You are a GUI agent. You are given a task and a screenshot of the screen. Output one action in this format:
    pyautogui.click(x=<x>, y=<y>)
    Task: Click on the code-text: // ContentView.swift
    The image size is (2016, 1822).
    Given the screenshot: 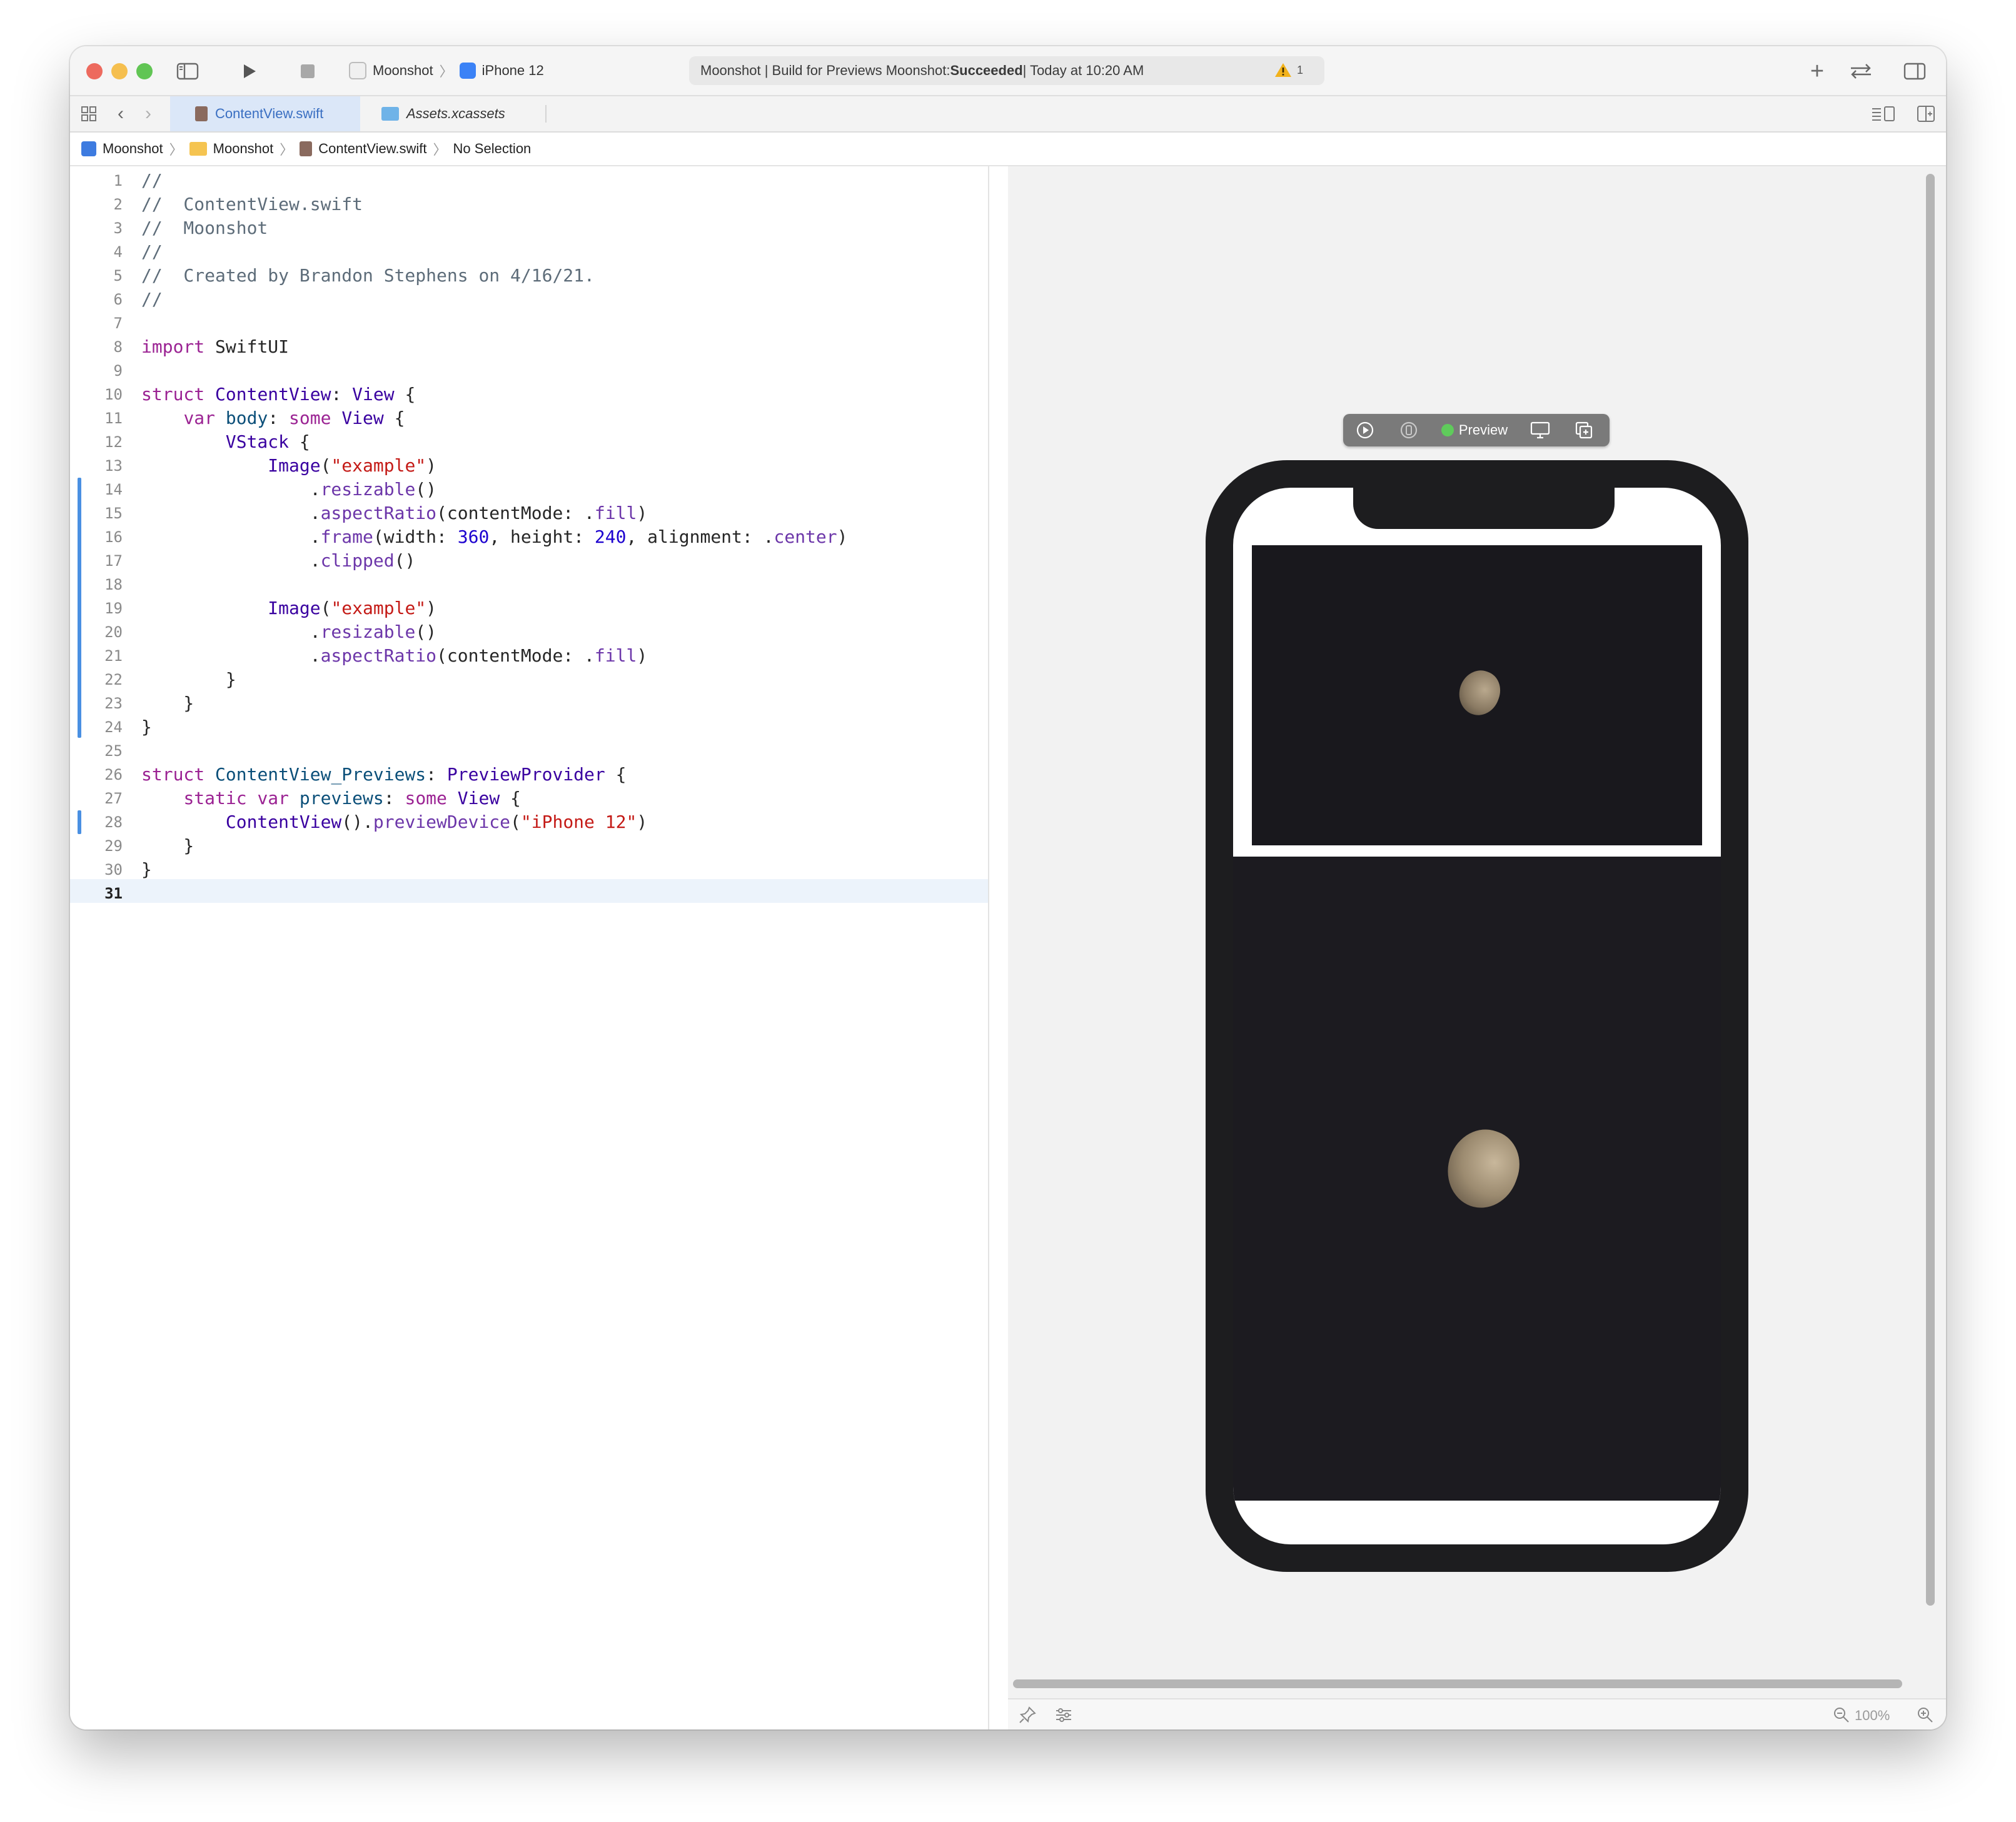 What is the action you would take?
    pyautogui.click(x=252, y=204)
    